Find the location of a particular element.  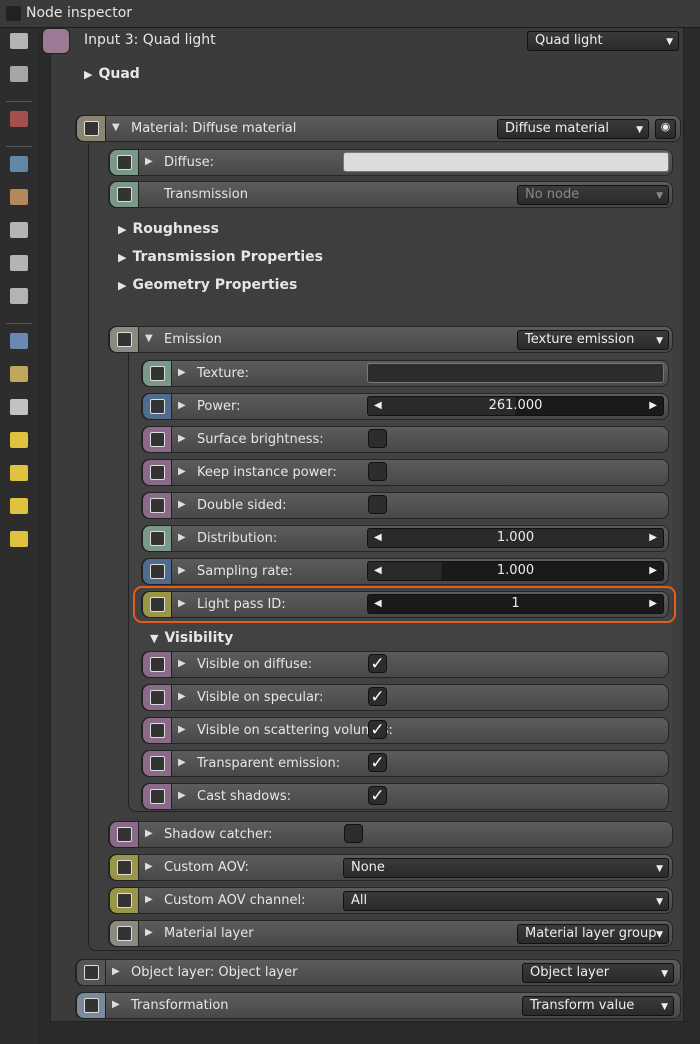

cube-yellow-icon is located at coordinates (19, 473).